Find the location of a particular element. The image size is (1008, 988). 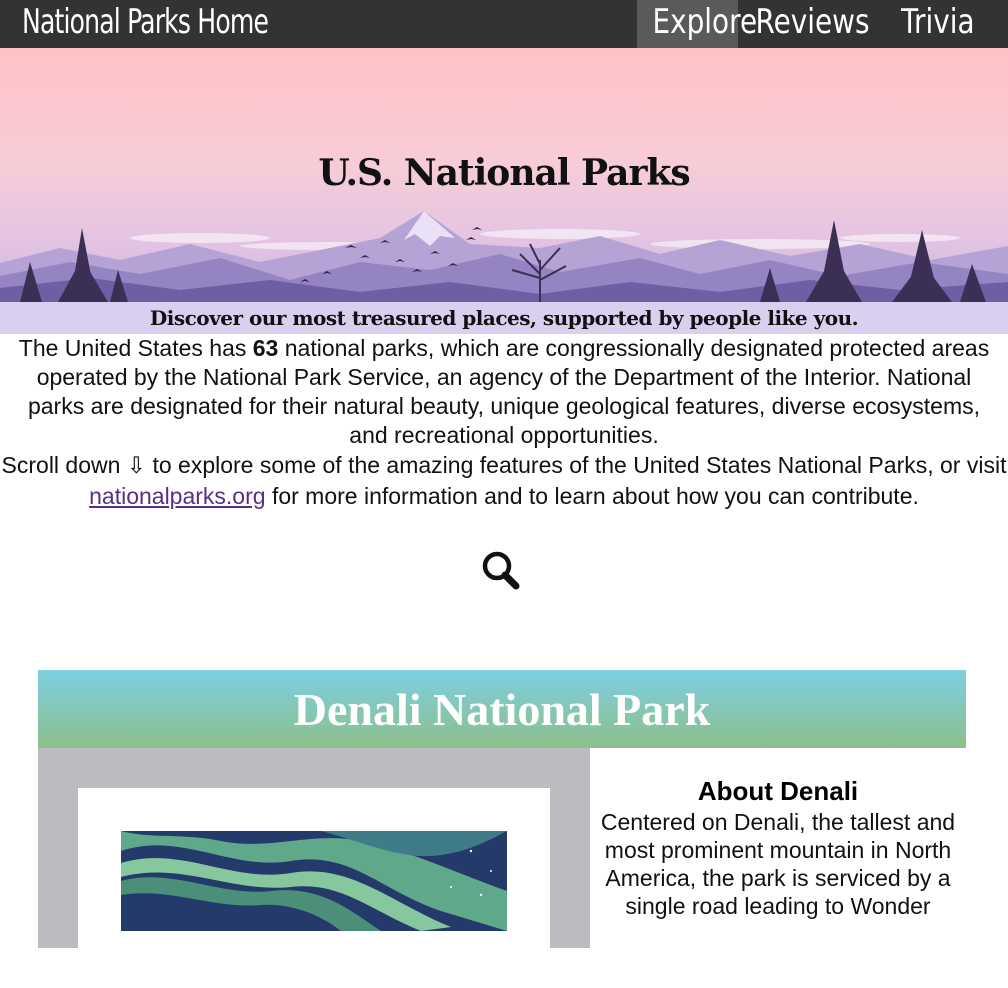

nav-trivia-label: Trivia is located at coordinates (938, 22).